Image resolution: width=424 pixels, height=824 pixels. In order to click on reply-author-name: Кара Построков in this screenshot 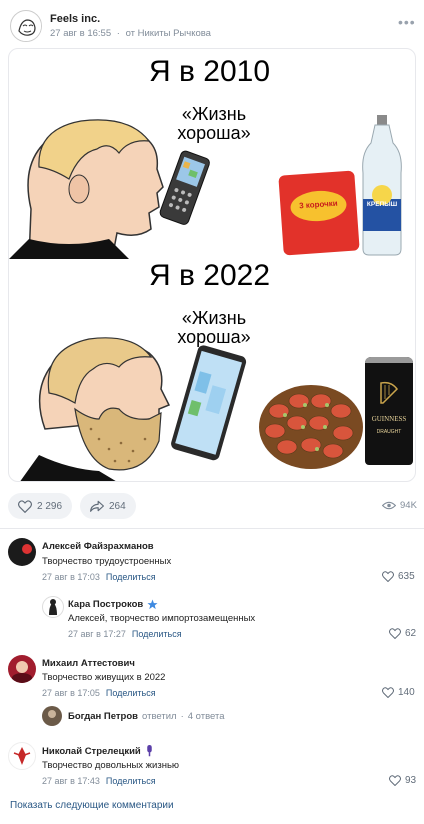, I will do `click(105, 604)`.